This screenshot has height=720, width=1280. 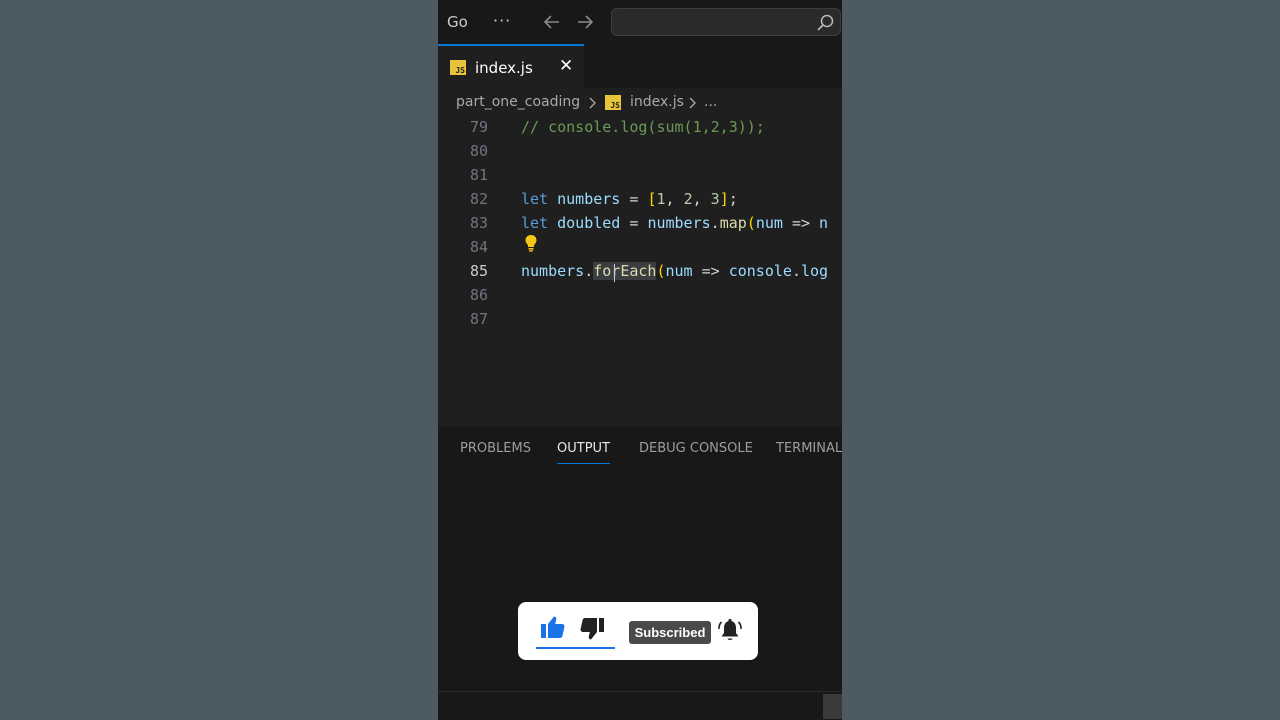 I want to click on subscribed-button: Subscribed, so click(x=670, y=632).